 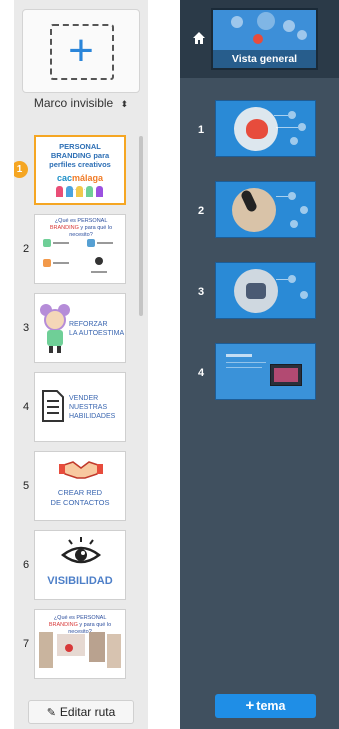 What do you see at coordinates (80, 565) in the screenshot?
I see `slide-thumbnail: VISIBILIDAD` at bounding box center [80, 565].